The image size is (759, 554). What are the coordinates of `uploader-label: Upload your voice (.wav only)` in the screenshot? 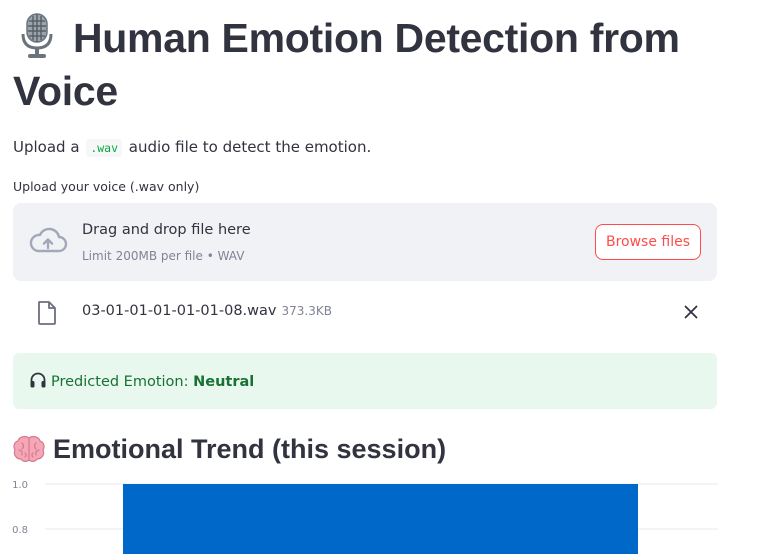 It's located at (106, 186).